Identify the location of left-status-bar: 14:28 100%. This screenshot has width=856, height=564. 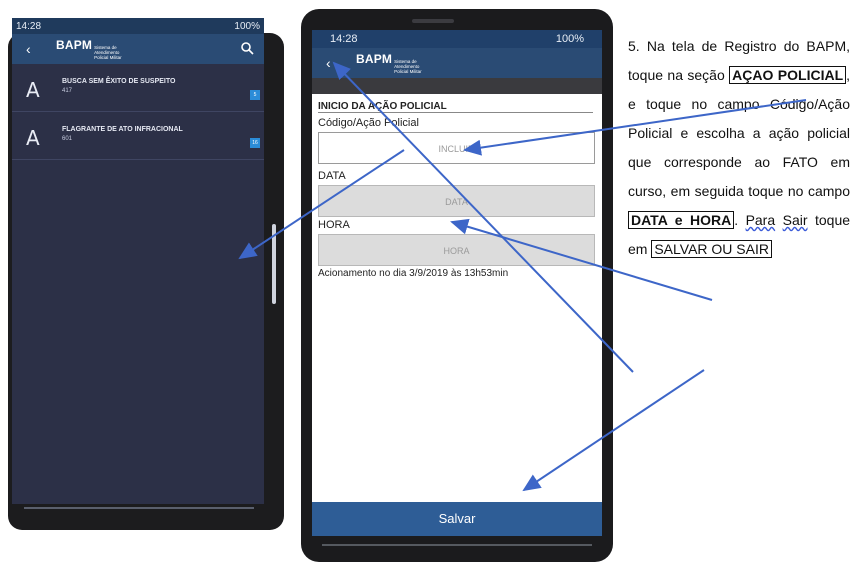
(138, 26).